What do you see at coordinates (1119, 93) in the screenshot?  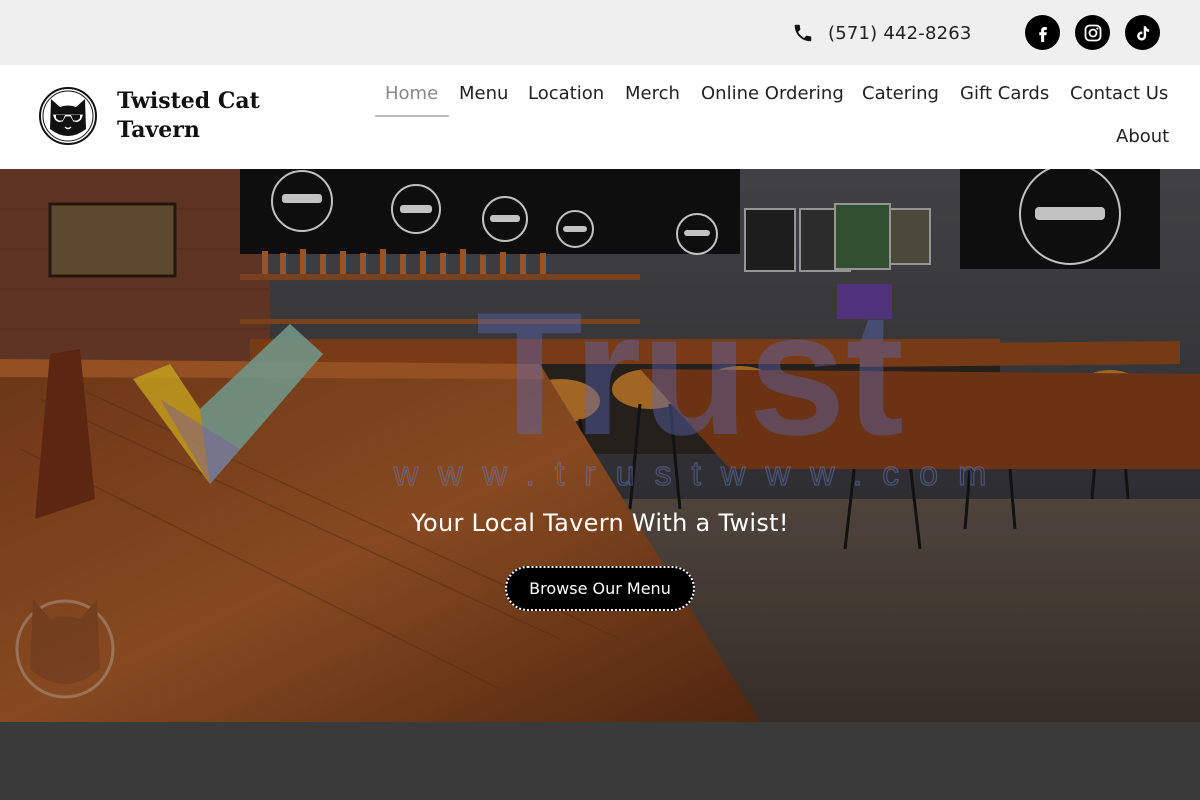 I see `nav-contact-us: Contact Us` at bounding box center [1119, 93].